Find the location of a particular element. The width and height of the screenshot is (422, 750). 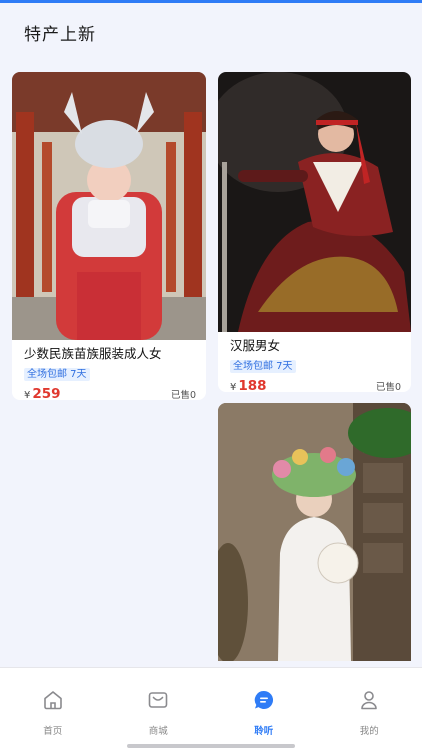

product-price: 188 is located at coordinates (252, 385).